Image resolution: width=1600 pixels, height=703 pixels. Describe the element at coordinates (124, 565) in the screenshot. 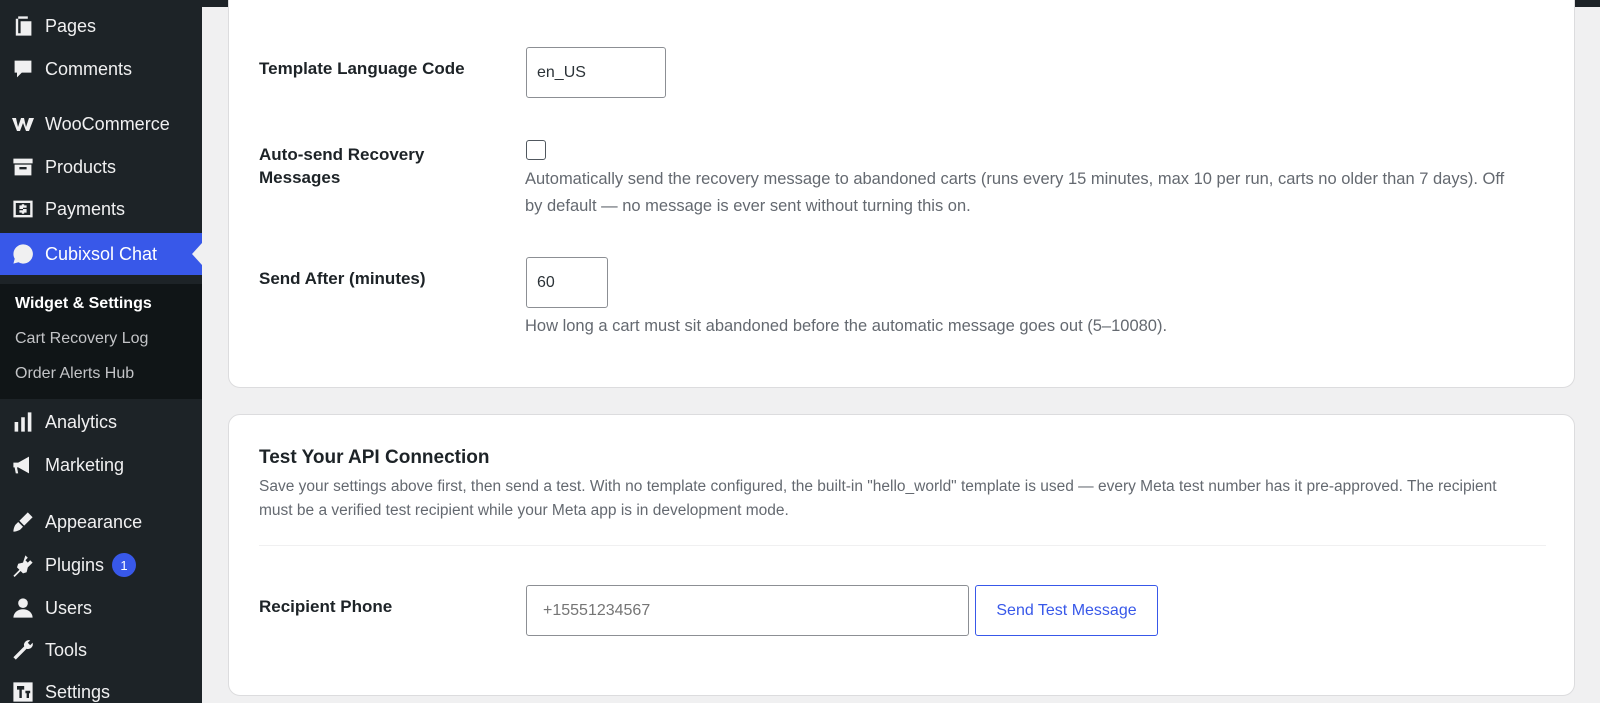

I see `plugins-update-badge: 1` at that location.